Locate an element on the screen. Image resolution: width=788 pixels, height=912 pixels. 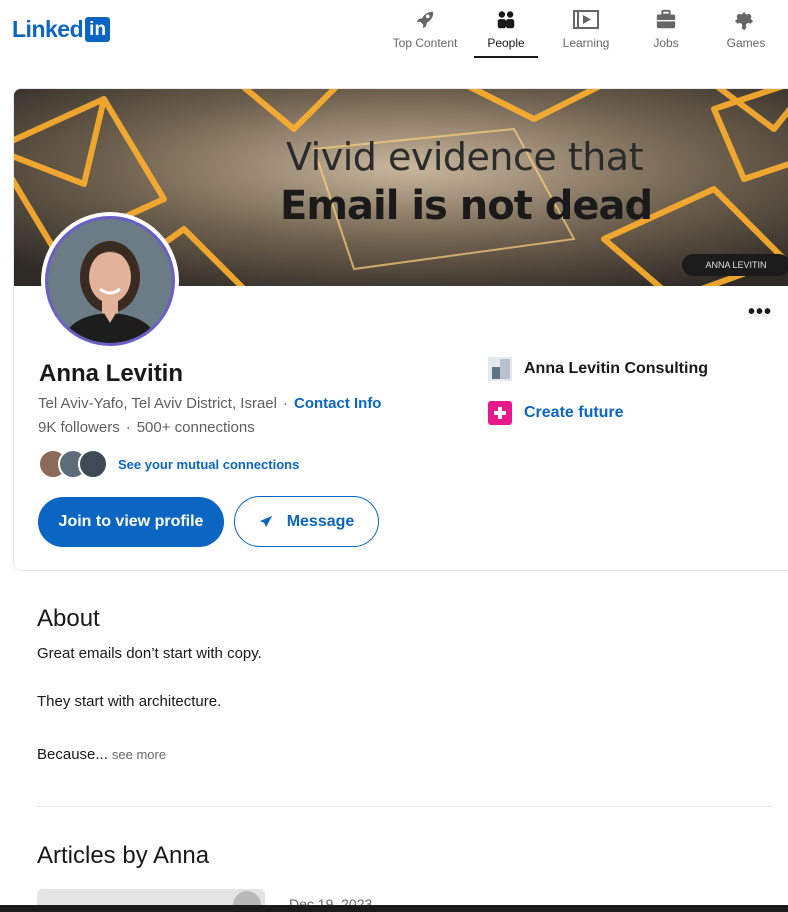
section-divider is located at coordinates (405, 806).